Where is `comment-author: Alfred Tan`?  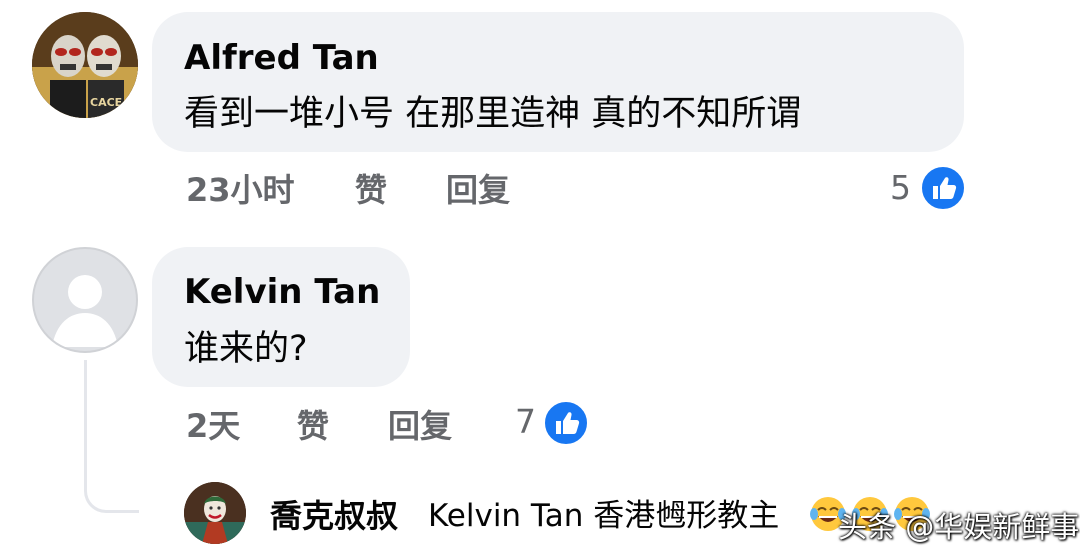 comment-author: Alfred Tan is located at coordinates (281, 58).